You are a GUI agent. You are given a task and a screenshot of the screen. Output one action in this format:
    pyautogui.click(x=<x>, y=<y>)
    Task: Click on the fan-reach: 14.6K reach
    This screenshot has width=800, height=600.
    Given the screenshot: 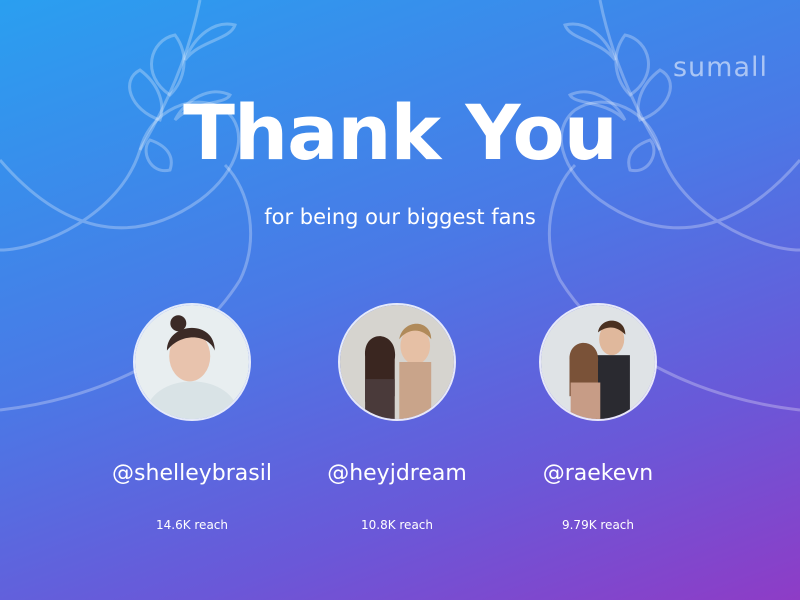 What is the action you would take?
    pyautogui.click(x=191, y=525)
    